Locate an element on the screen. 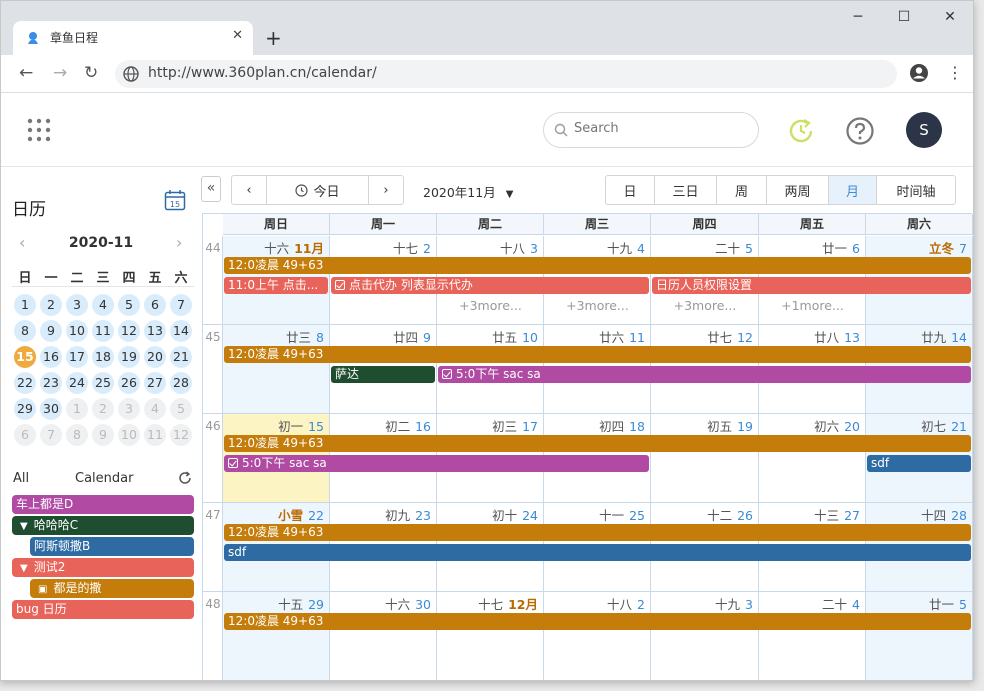  menu-kebab-icon: ⋮ is located at coordinates (955, 72).